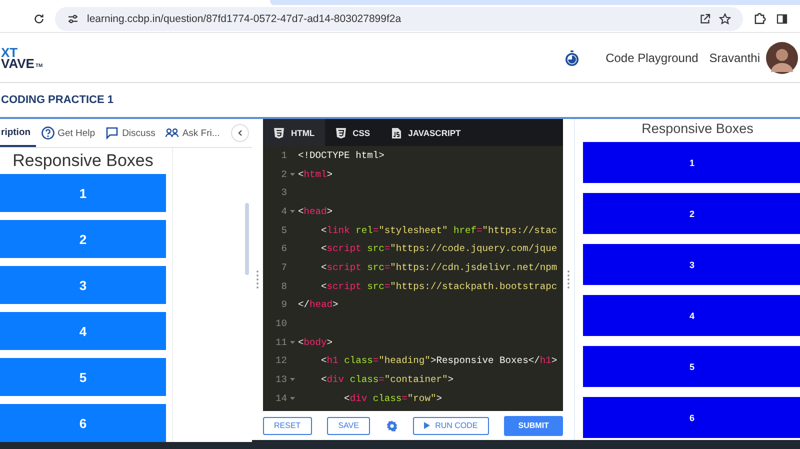 The height and width of the screenshot is (449, 800). What do you see at coordinates (439, 360) in the screenshot?
I see `code-line: <h1 class="heading">Responsive Boxes</h1>` at bounding box center [439, 360].